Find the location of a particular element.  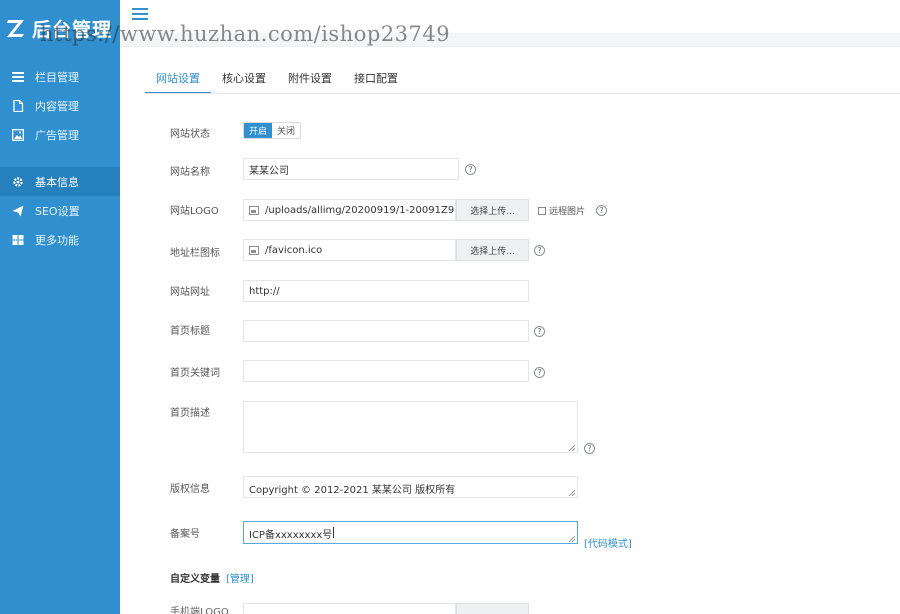

icp-label: 备案号 is located at coordinates (185, 534).